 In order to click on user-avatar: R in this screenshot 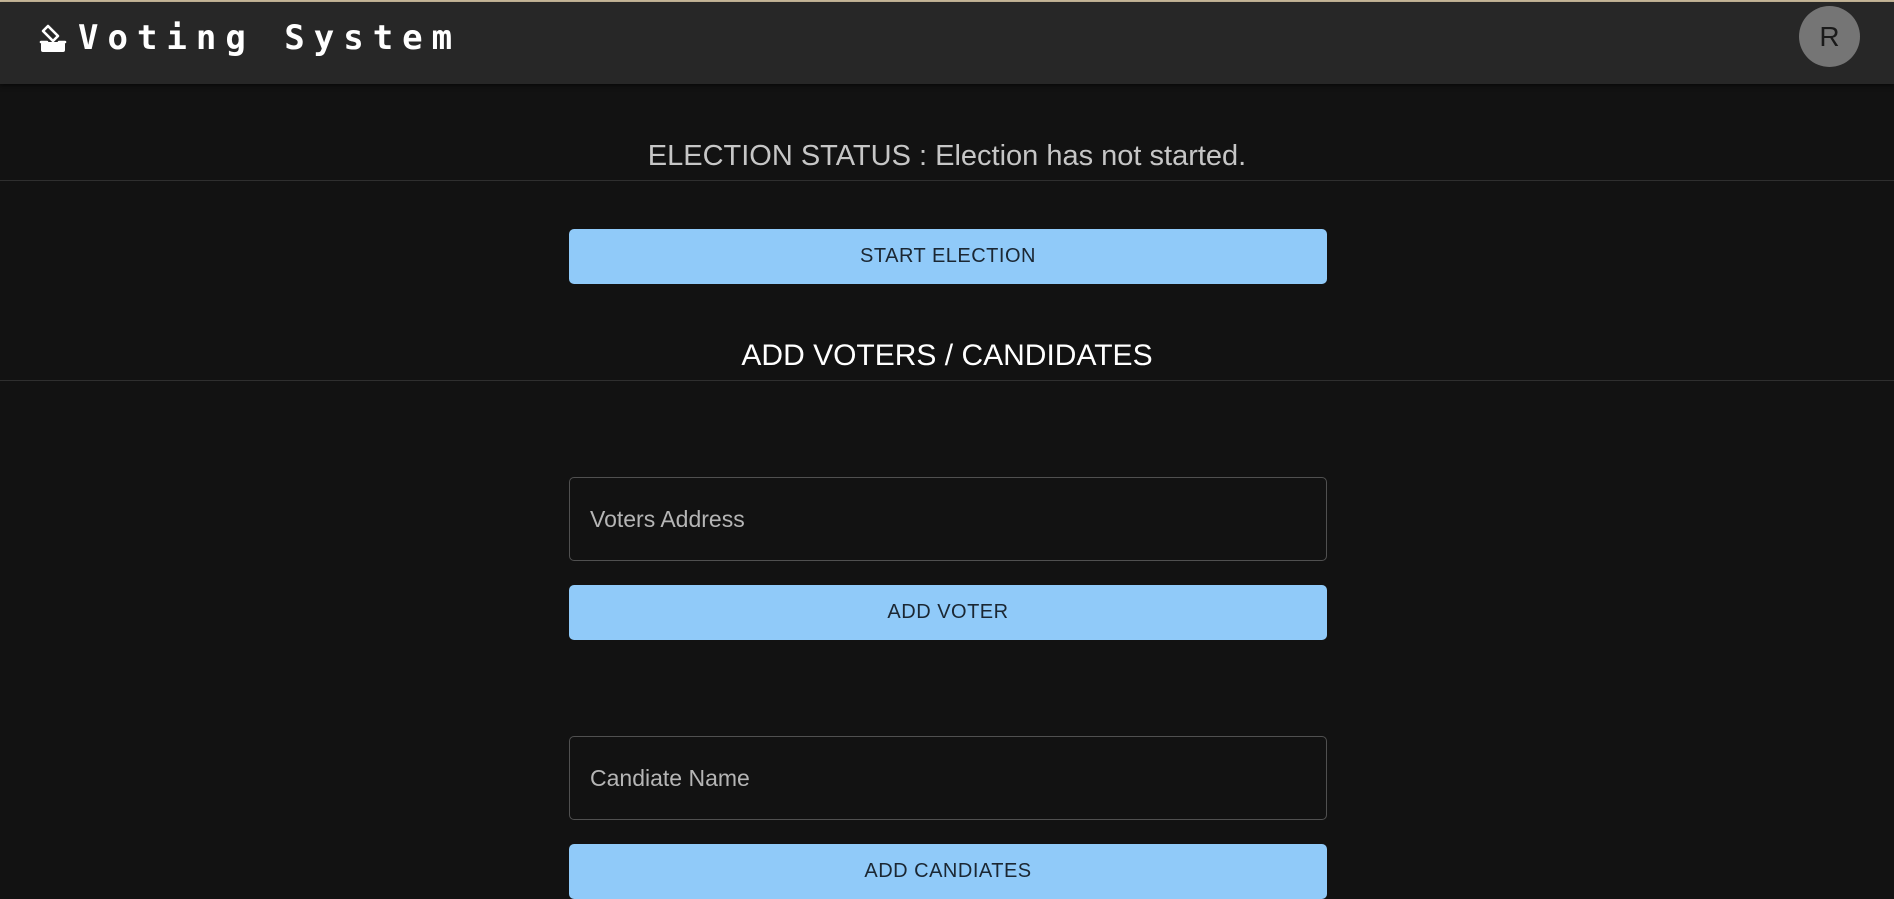, I will do `click(1829, 36)`.